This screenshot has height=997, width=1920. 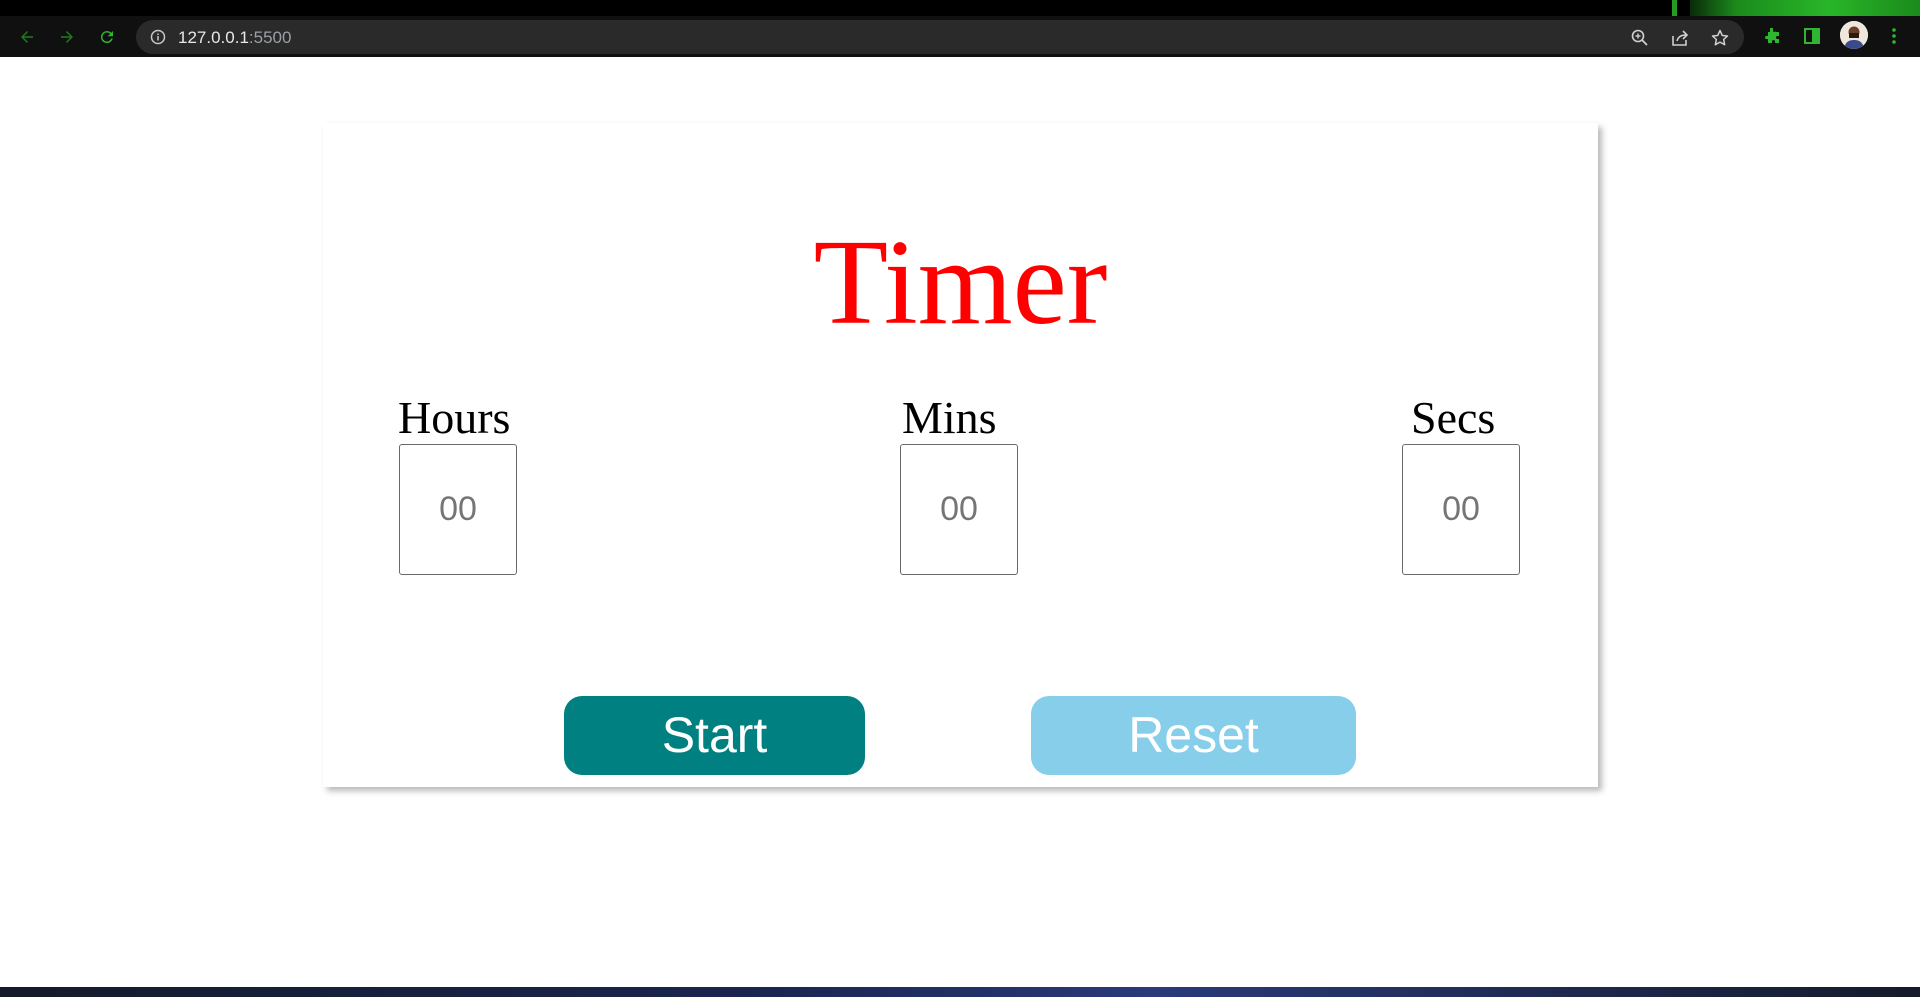 I want to click on profile-photo, so click(x=1854, y=35).